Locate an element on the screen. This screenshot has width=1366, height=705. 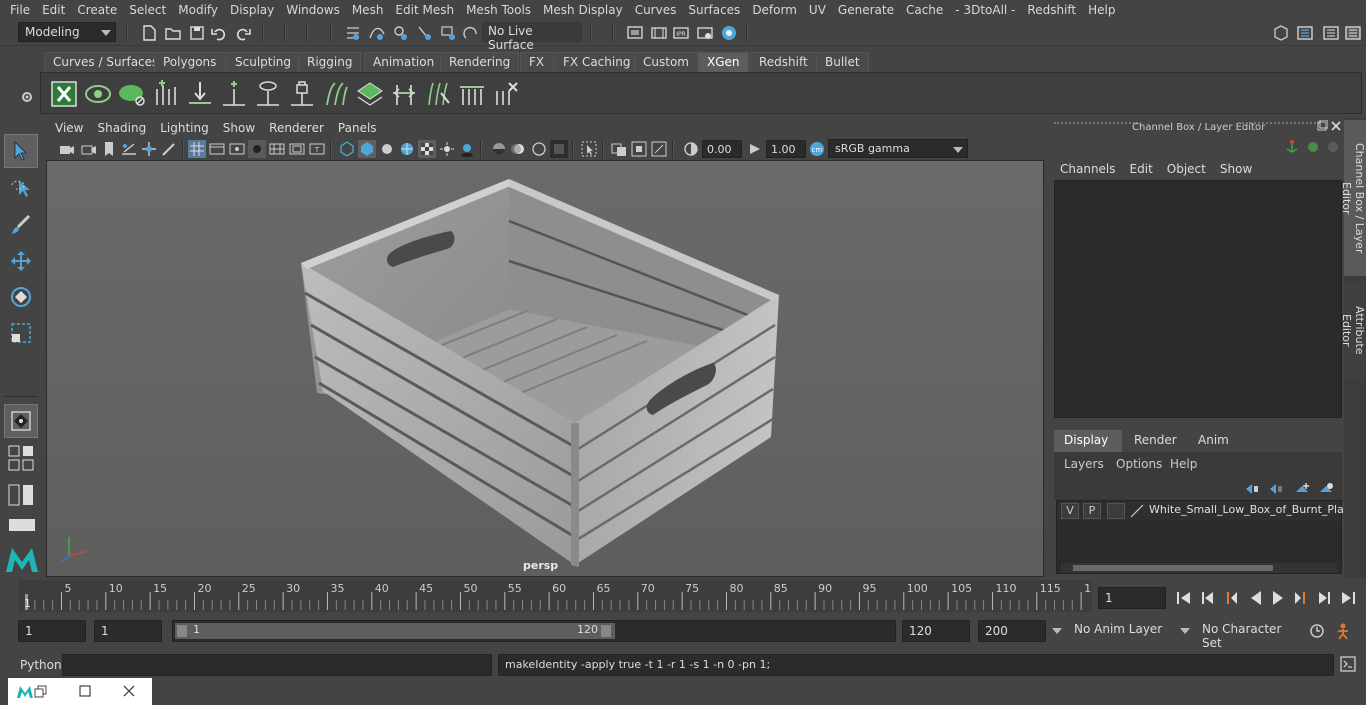
menu-modify: Modify is located at coordinates (198, 10).